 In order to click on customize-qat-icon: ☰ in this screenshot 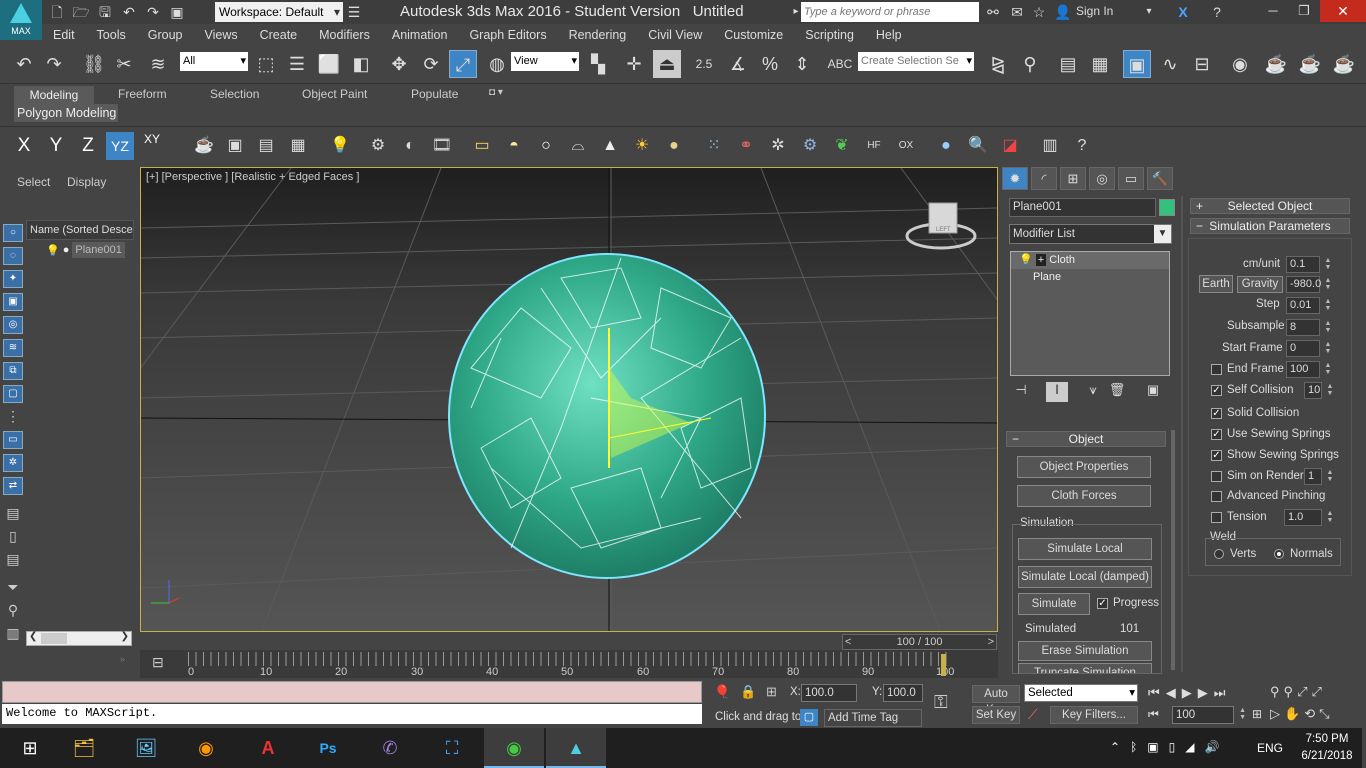, I will do `click(354, 12)`.